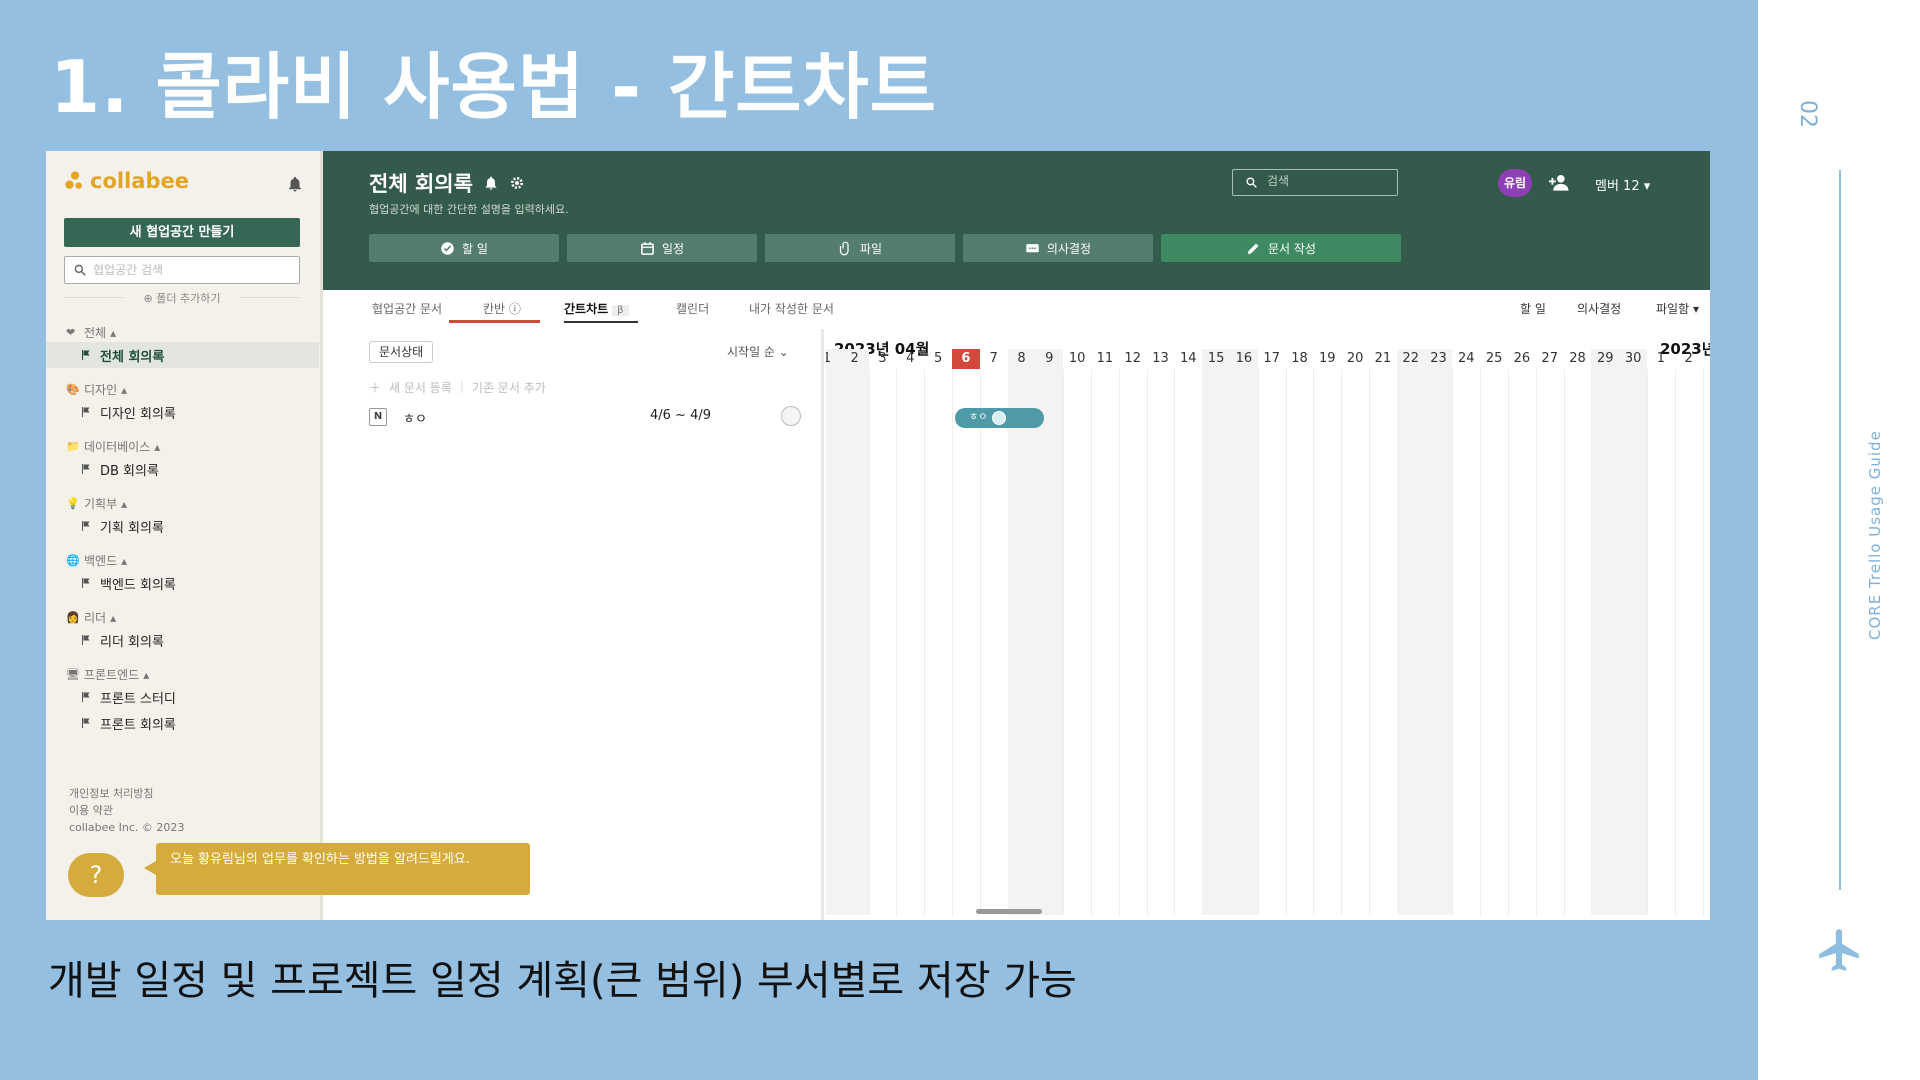  I want to click on new-doc-row: ＋ 새 문서 등록 | 기존 문서 추가, so click(457, 387).